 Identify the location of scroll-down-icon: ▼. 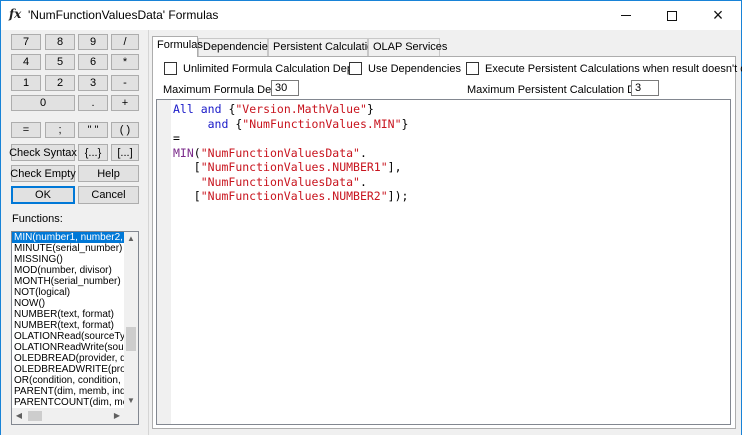
(131, 400).